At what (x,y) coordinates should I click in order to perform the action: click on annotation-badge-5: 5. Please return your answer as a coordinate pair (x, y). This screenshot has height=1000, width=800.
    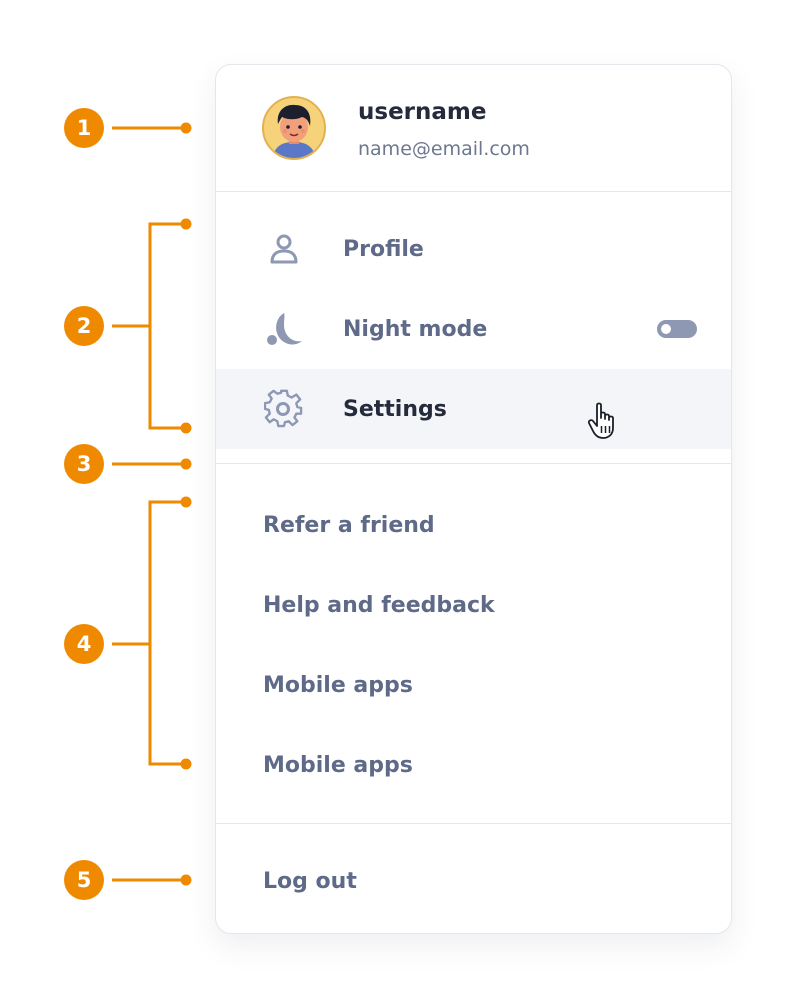
    Looking at the image, I should click on (84, 880).